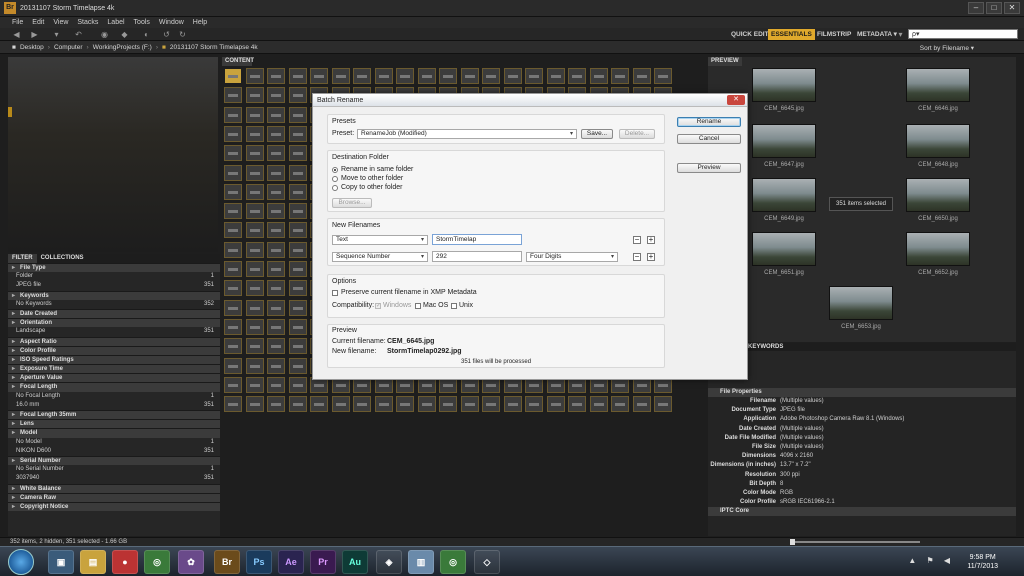 Image resolution: width=1024 pixels, height=576 pixels. Describe the element at coordinates (454, 306) in the screenshot. I see `unix-checkbox` at that location.